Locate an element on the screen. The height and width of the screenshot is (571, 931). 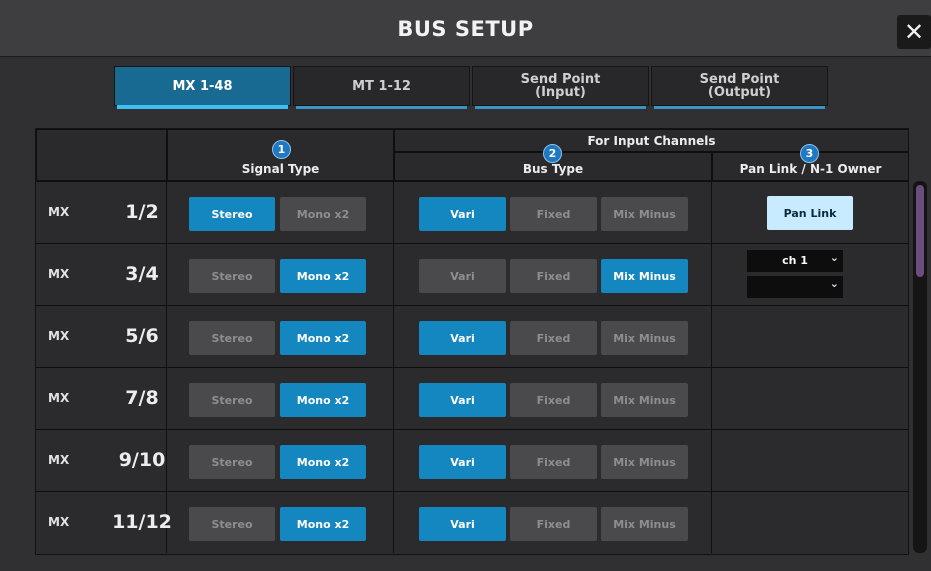
pan-link-cell: Pan Link is located at coordinates (810, 212).